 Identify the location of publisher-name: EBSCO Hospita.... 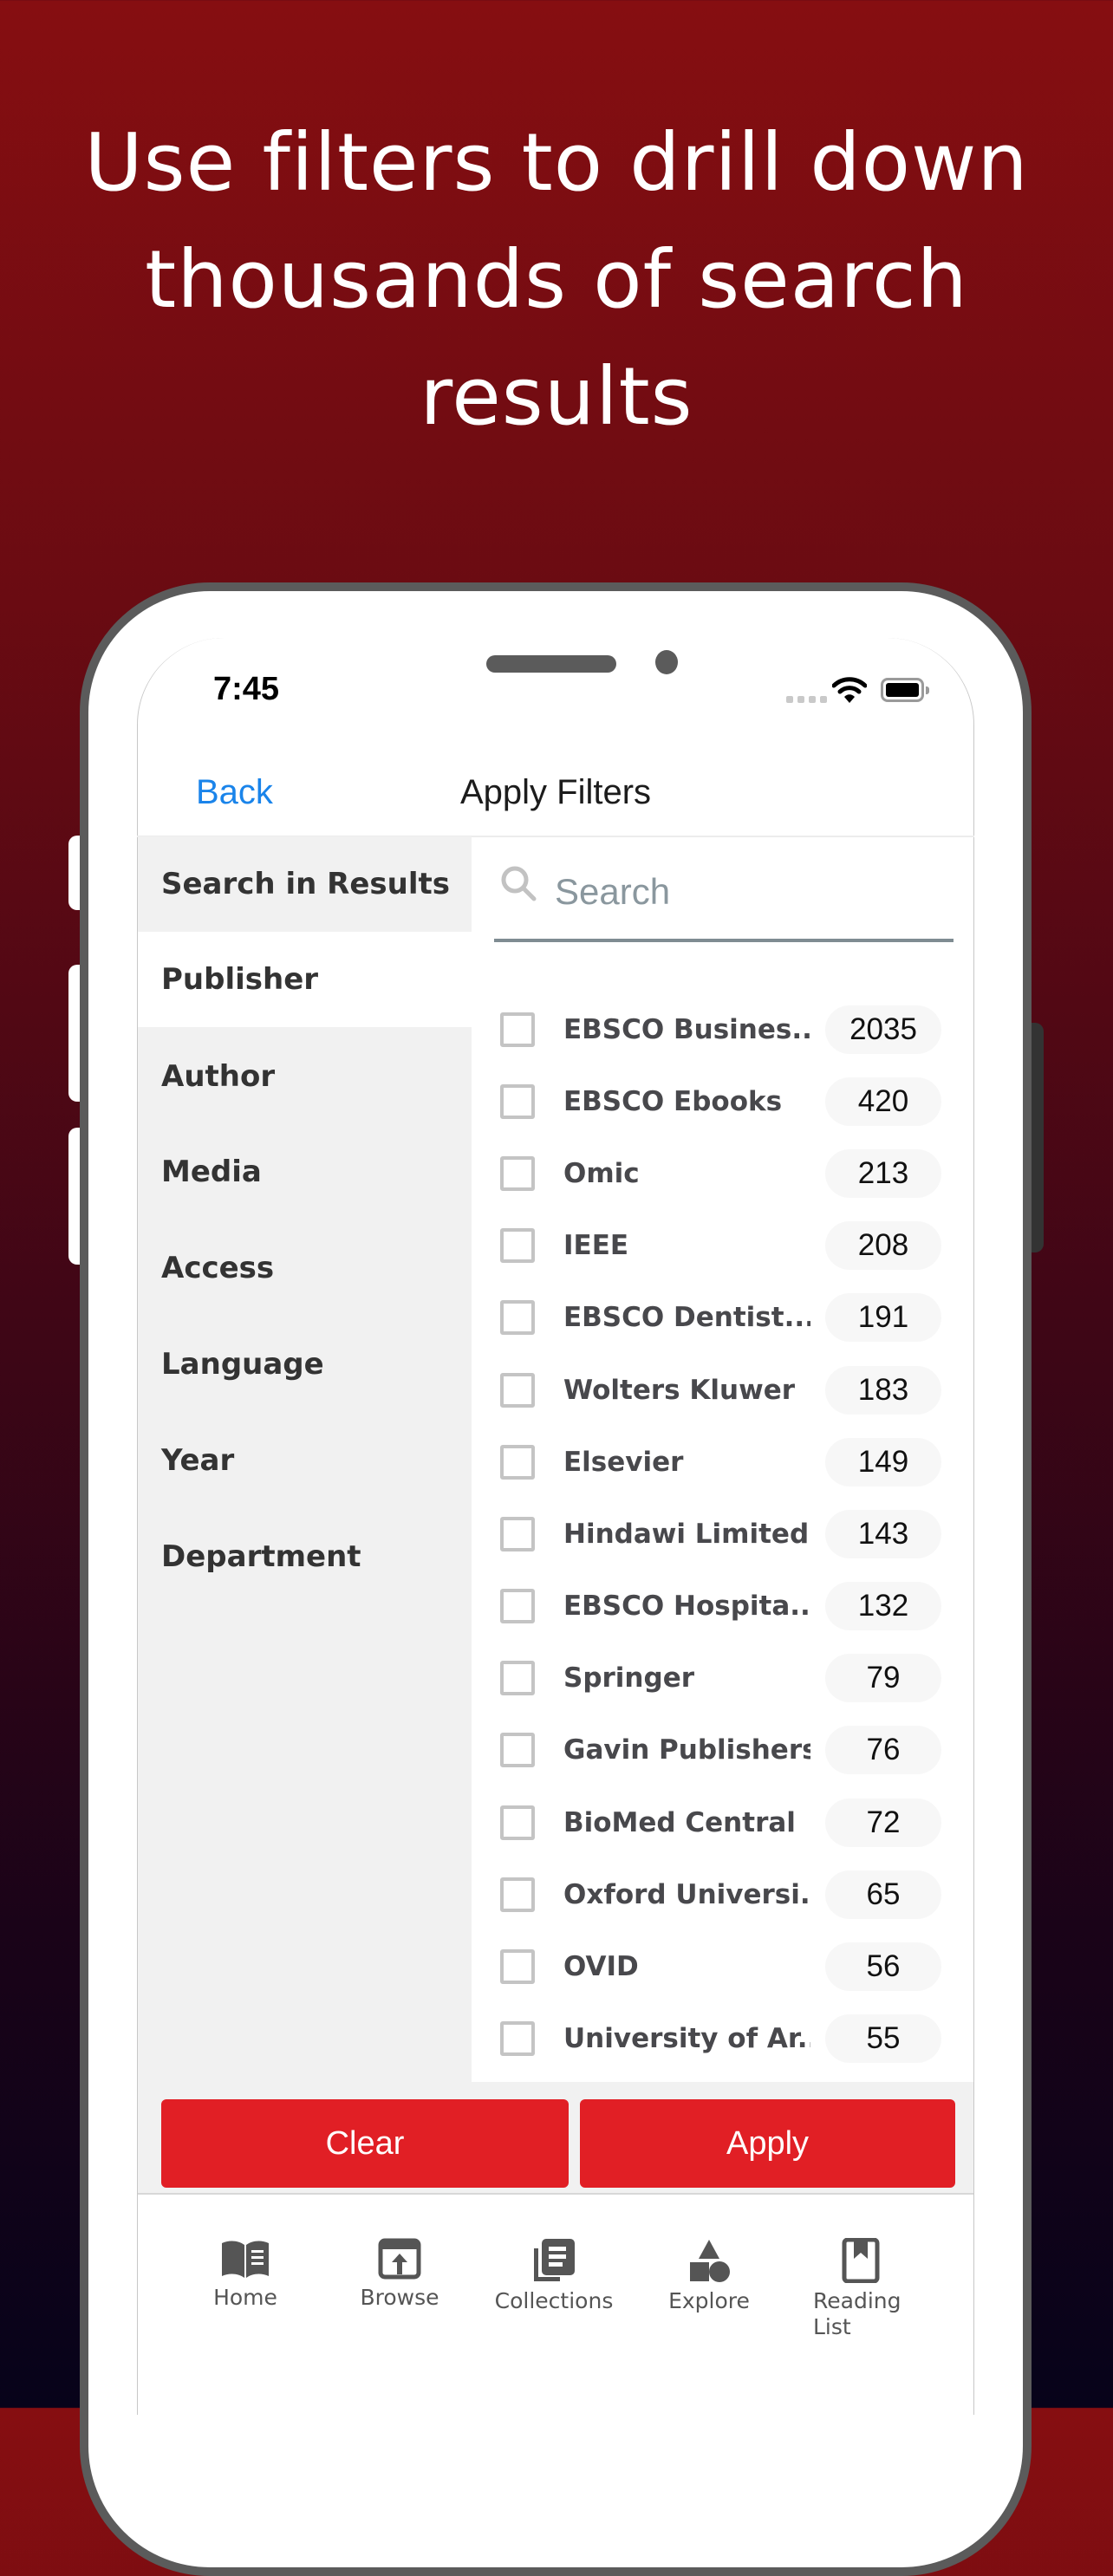
(686, 1606).